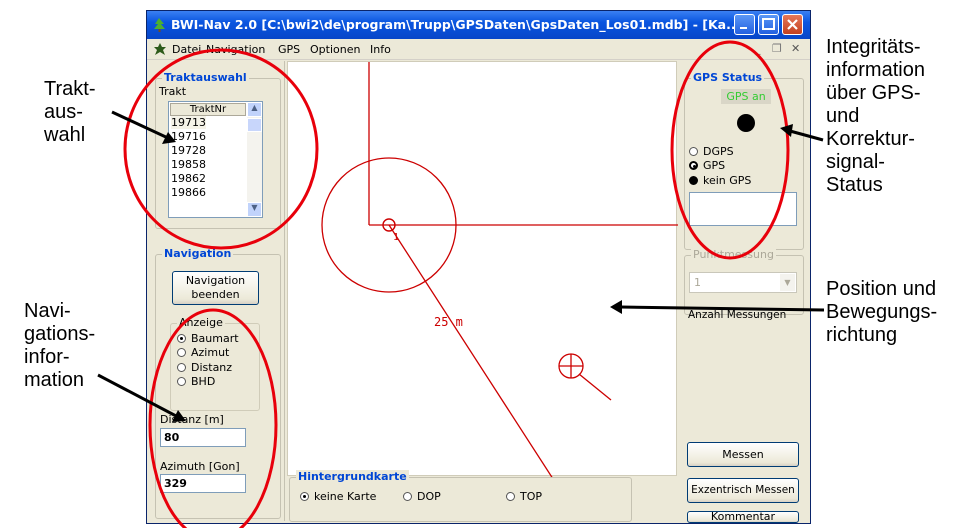 This screenshot has height=528, width=972. Describe the element at coordinates (352, 476) in the screenshot. I see `hintergrundkarte-label: Hintergrundkarte` at that location.